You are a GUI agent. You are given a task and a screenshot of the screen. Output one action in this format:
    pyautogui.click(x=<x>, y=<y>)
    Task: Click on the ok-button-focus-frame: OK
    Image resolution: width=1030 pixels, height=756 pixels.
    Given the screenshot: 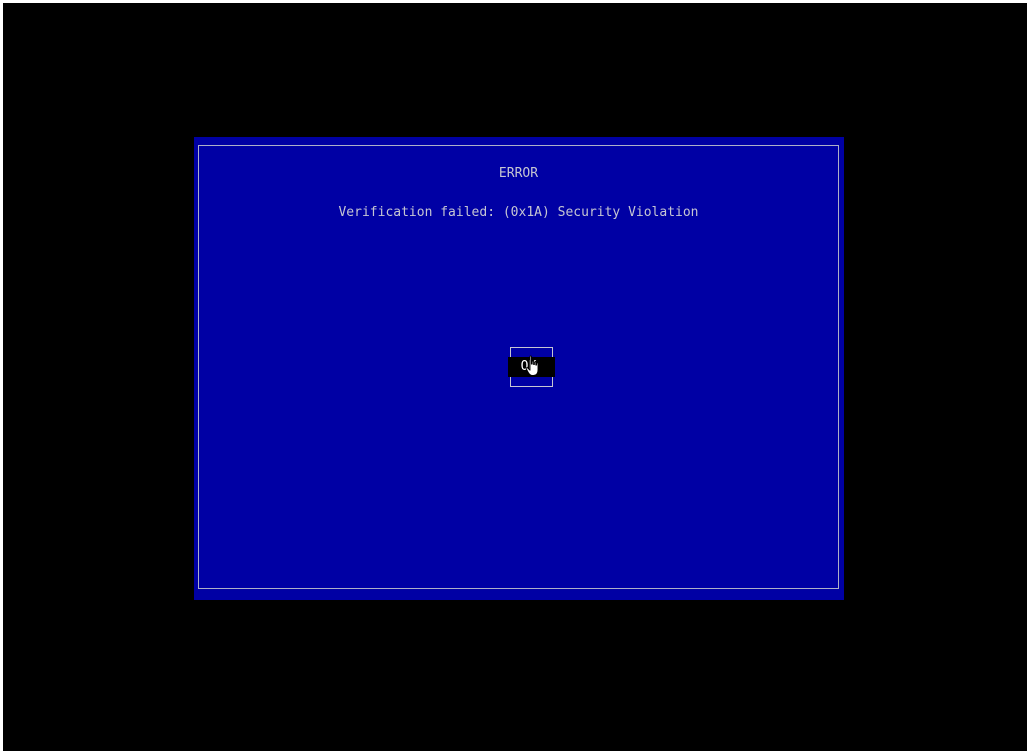 What is the action you would take?
    pyautogui.click(x=531, y=367)
    